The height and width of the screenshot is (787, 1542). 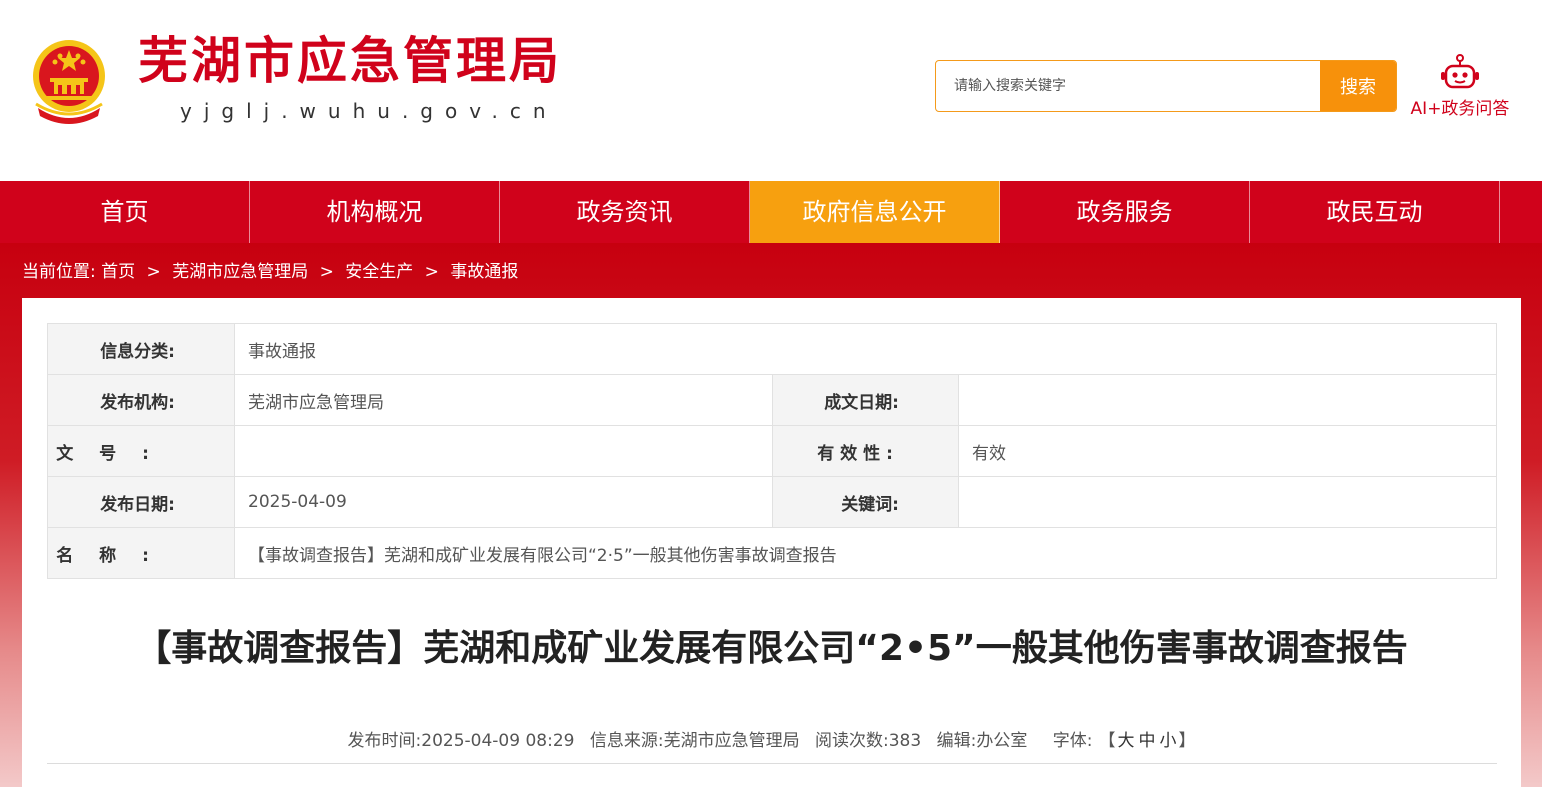 What do you see at coordinates (1521, 212) in the screenshot?
I see `nav-filler` at bounding box center [1521, 212].